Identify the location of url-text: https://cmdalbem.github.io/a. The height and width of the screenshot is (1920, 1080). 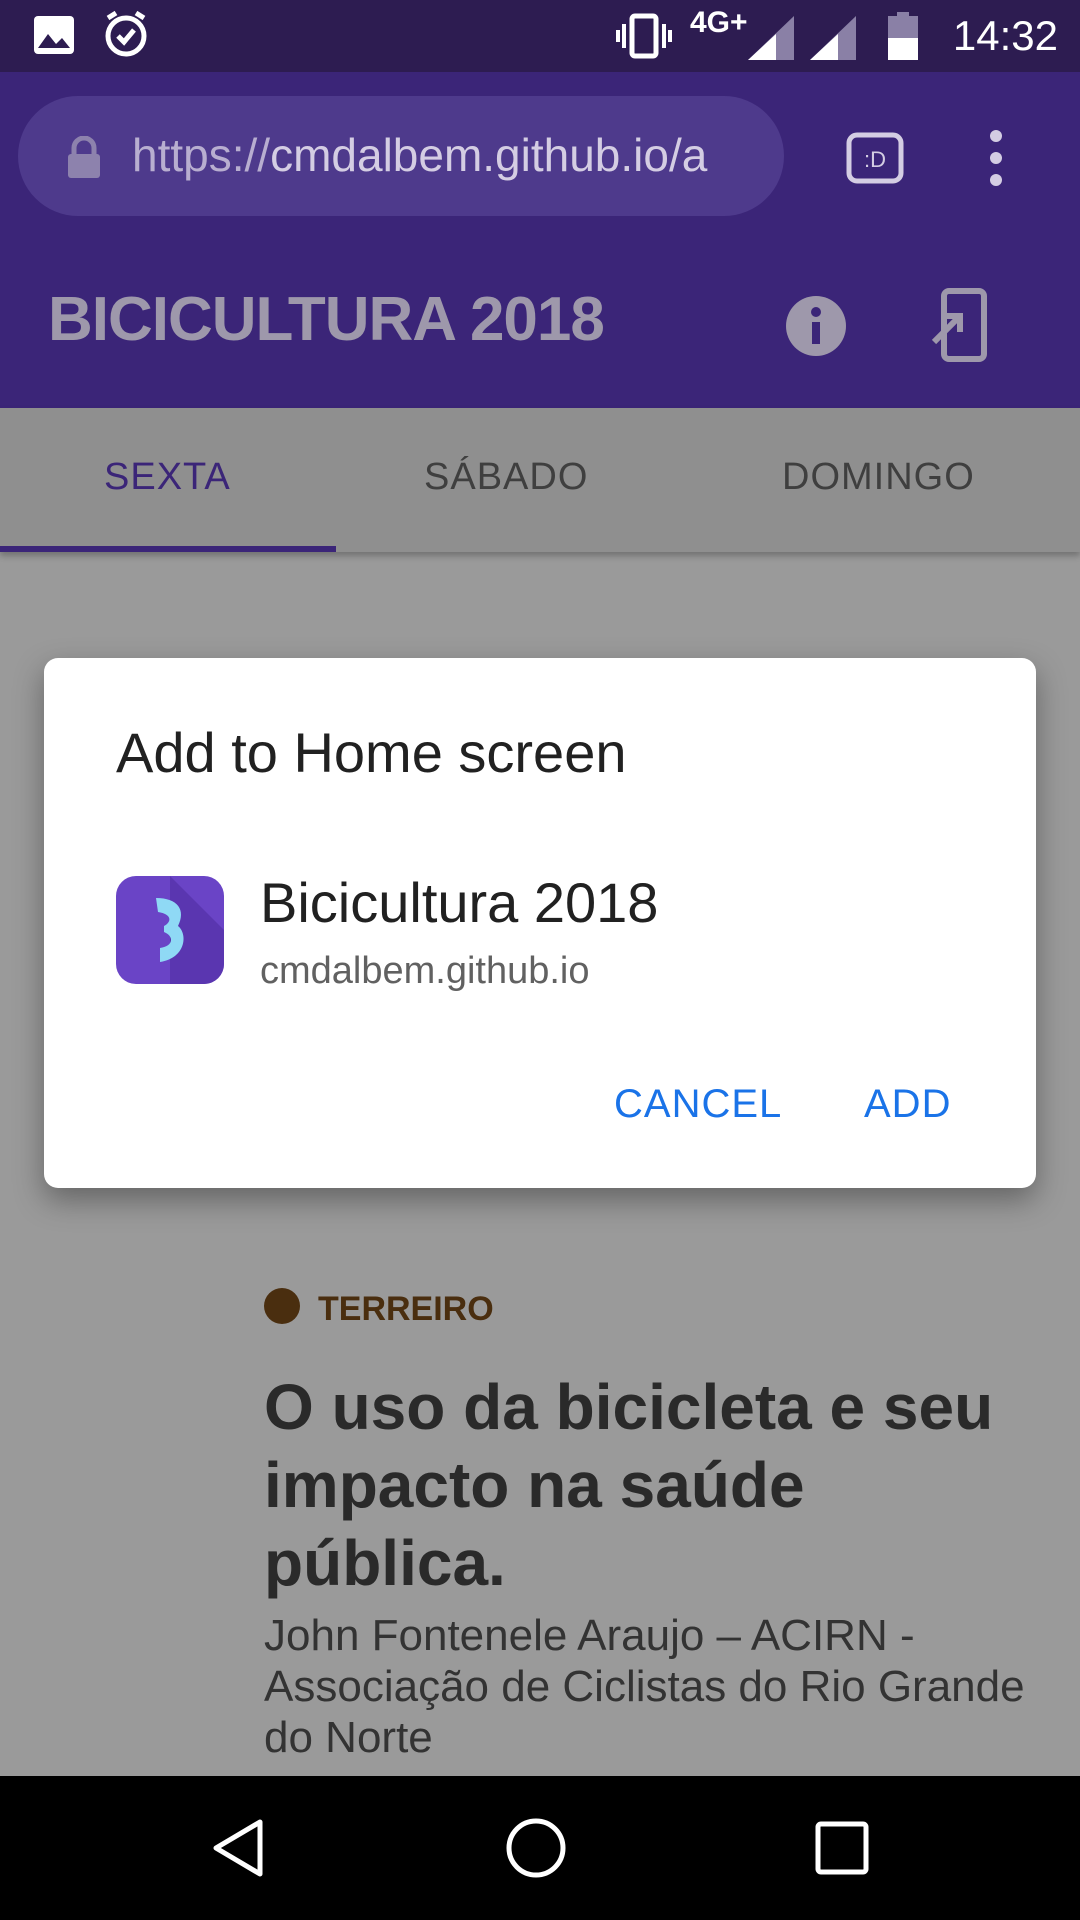
(419, 155).